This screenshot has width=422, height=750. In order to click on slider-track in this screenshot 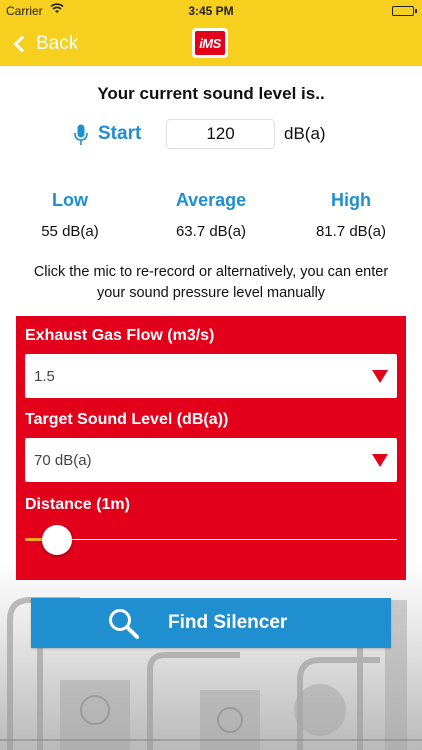, I will do `click(211, 539)`.